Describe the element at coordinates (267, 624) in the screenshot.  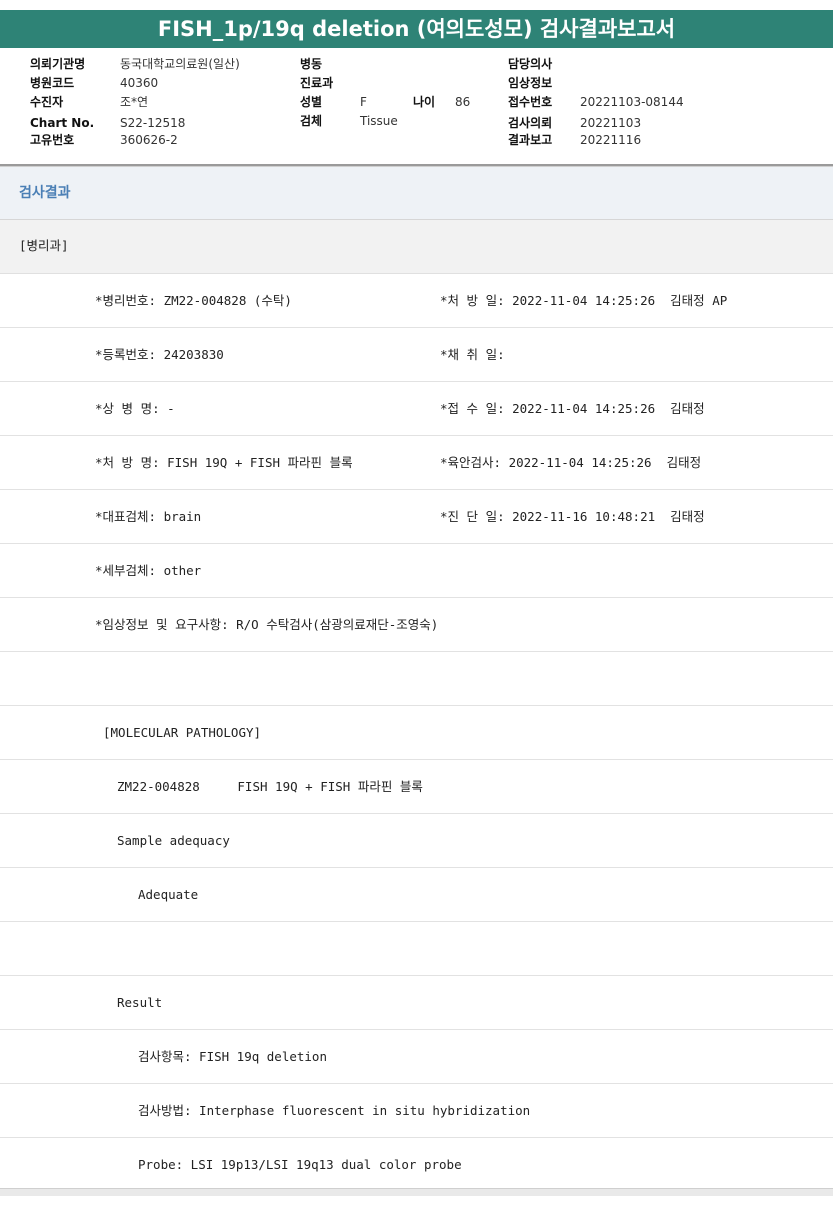
I see `clinical-request: *임상정보 및 요구사항: R/O 수탁검사(삼광의료재단-조영숙)` at that location.